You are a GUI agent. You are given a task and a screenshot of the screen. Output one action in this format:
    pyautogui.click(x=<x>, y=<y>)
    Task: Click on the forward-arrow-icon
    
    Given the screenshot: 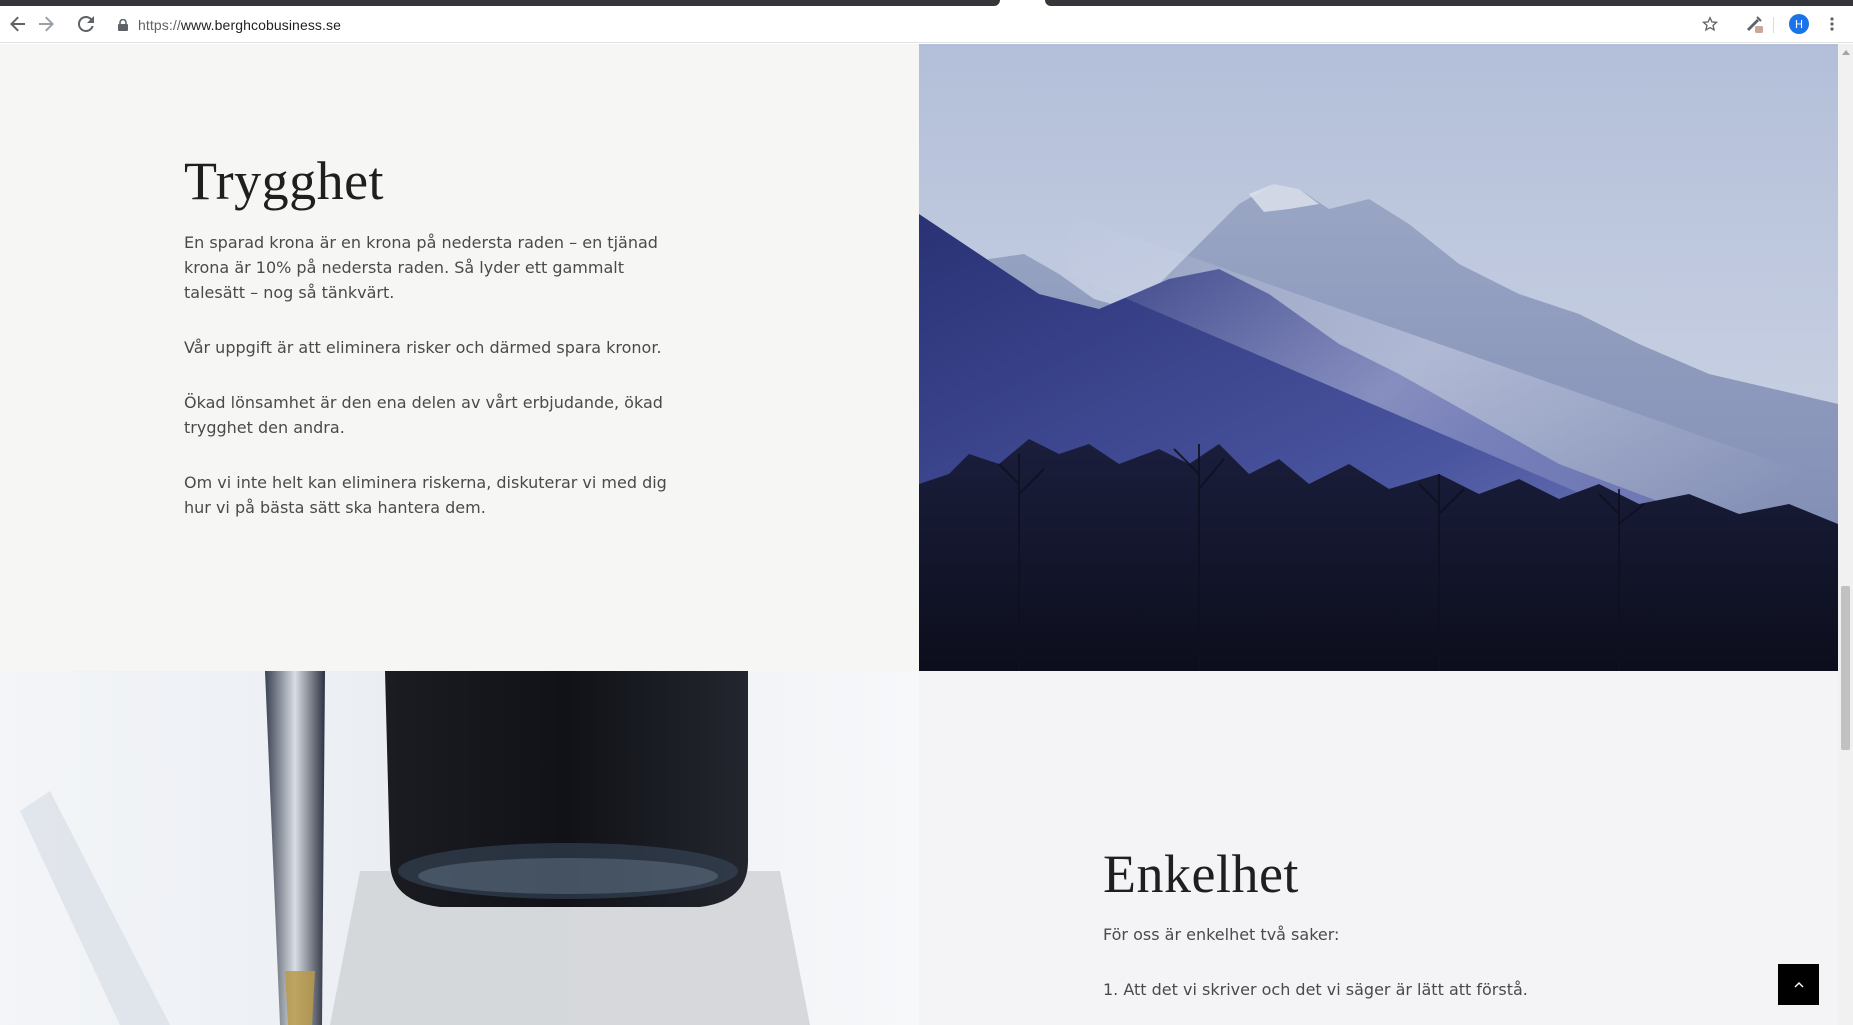 What is the action you would take?
    pyautogui.click(x=46, y=24)
    